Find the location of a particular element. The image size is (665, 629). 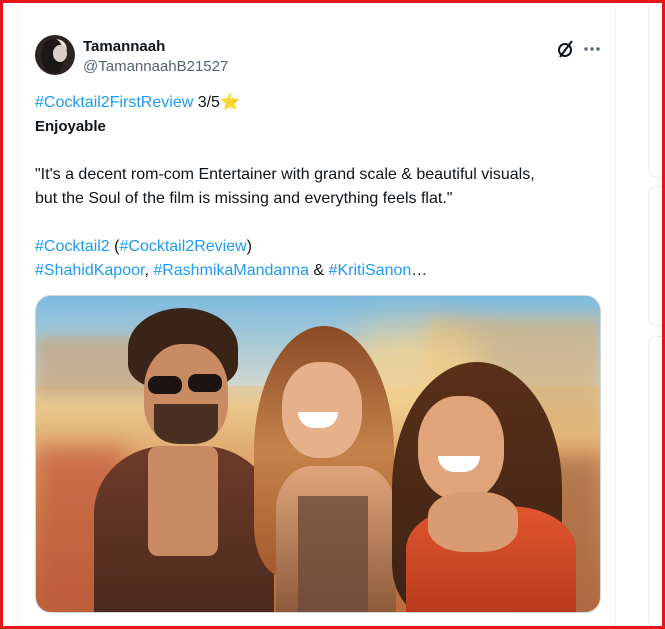

hashtag-link: #RashmikaMandanna is located at coordinates (231, 270).